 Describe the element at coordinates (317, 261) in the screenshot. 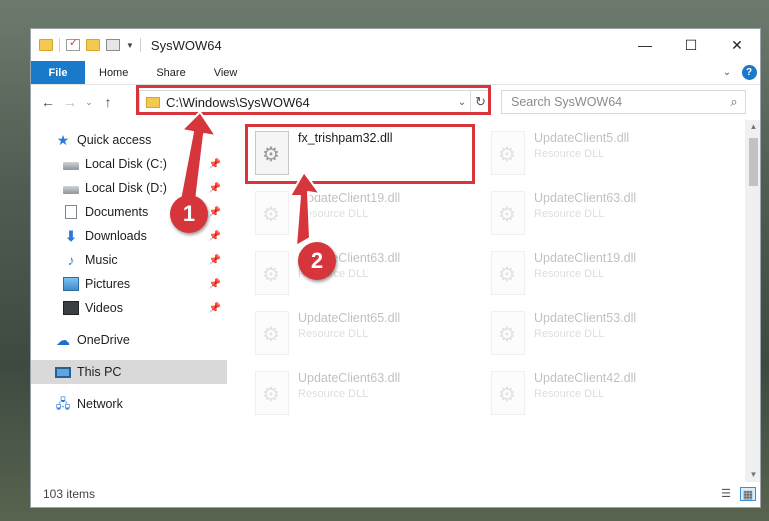

I see `callout-2: 2` at that location.